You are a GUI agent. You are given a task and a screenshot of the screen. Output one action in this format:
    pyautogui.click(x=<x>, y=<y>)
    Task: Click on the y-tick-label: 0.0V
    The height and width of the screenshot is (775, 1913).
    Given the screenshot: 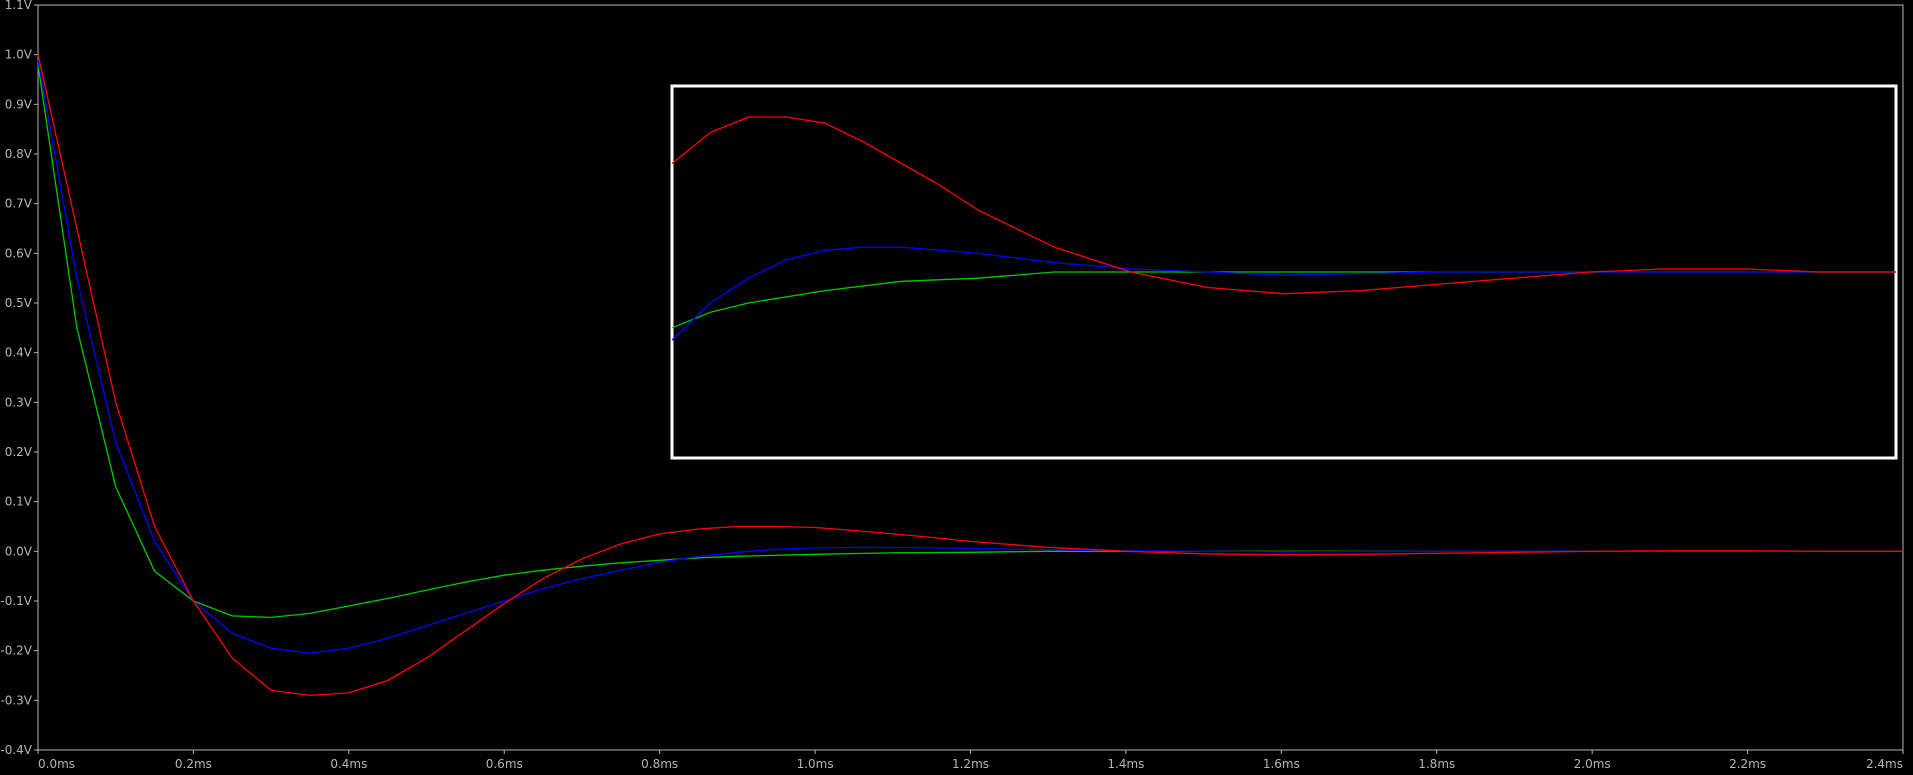 What is the action you would take?
    pyautogui.click(x=19, y=551)
    